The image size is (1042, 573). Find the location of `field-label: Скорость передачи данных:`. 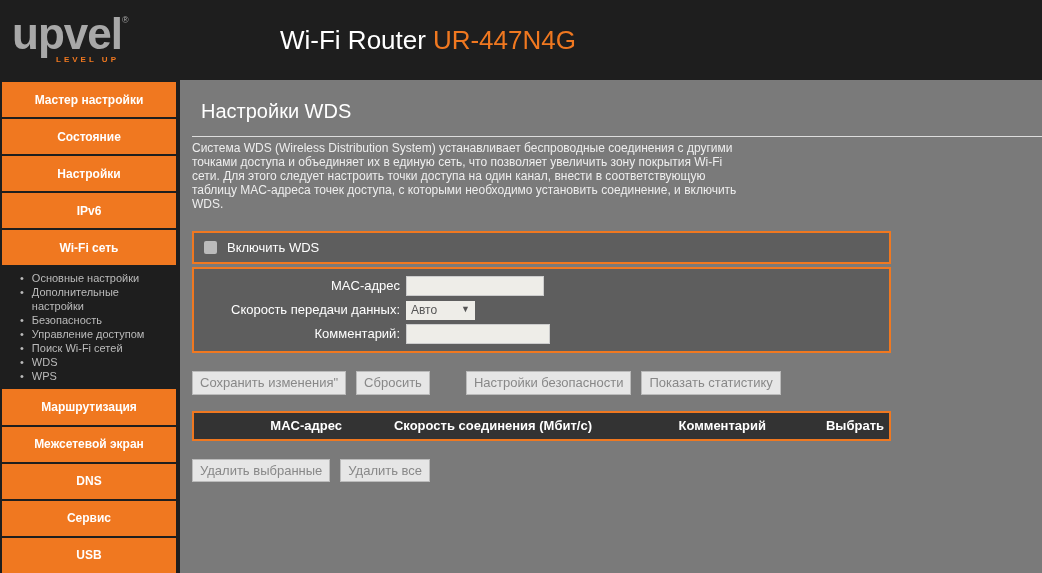

field-label: Скорость передачи данных: is located at coordinates (315, 310).